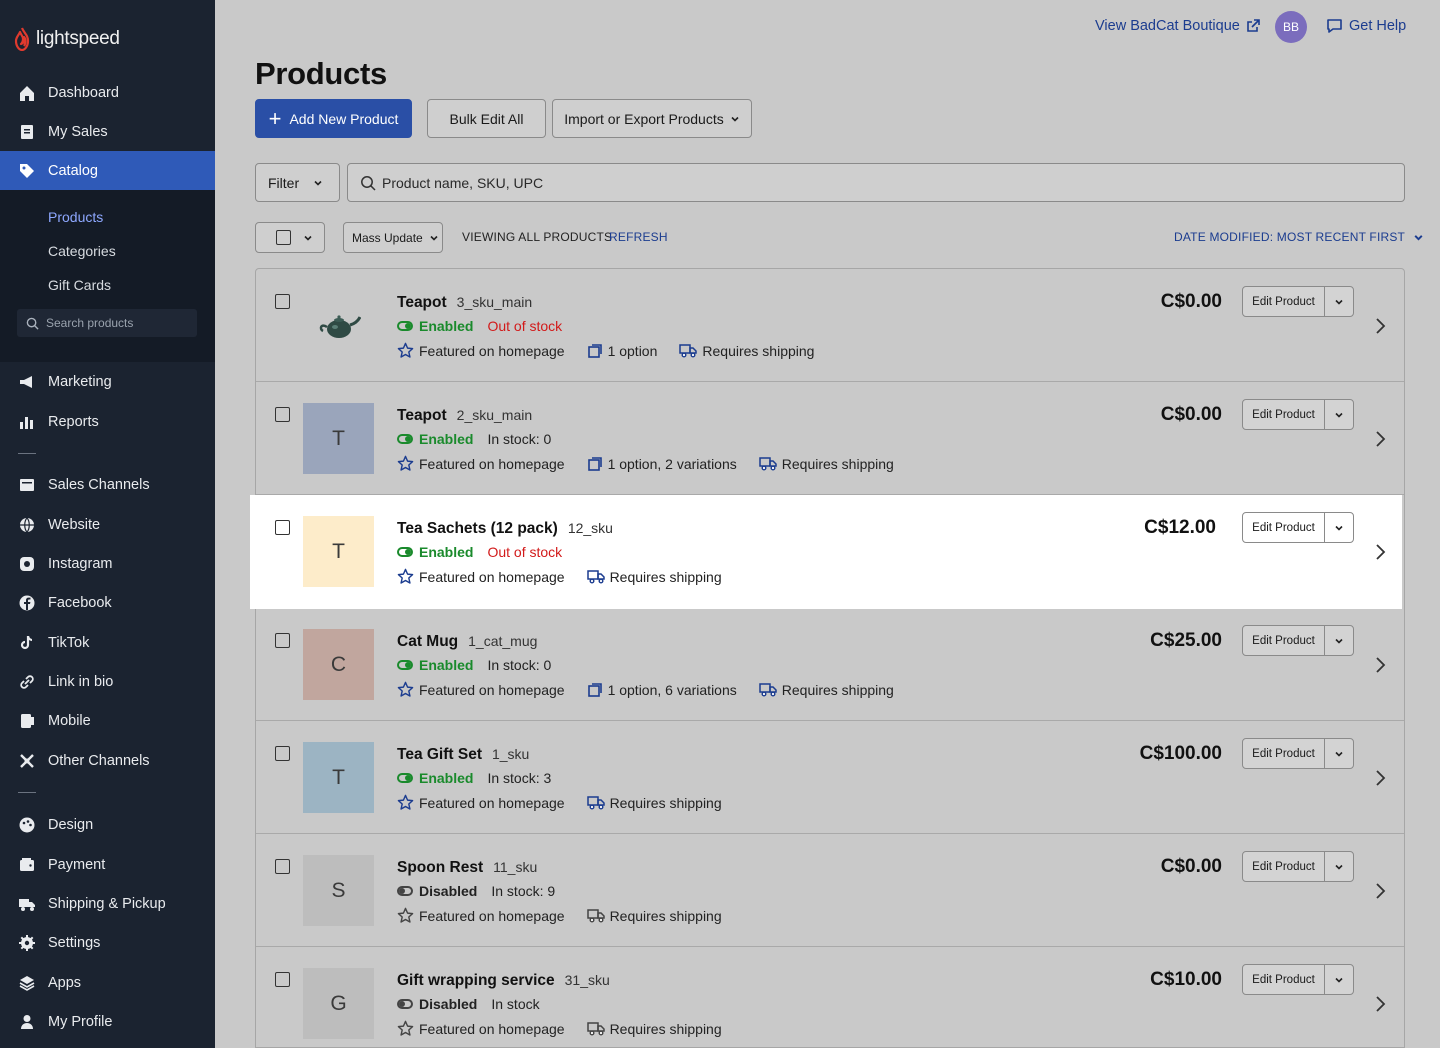 The height and width of the screenshot is (1048, 1440). Describe the element at coordinates (476, 980) in the screenshot. I see `product-name: Gift wrapping service` at that location.